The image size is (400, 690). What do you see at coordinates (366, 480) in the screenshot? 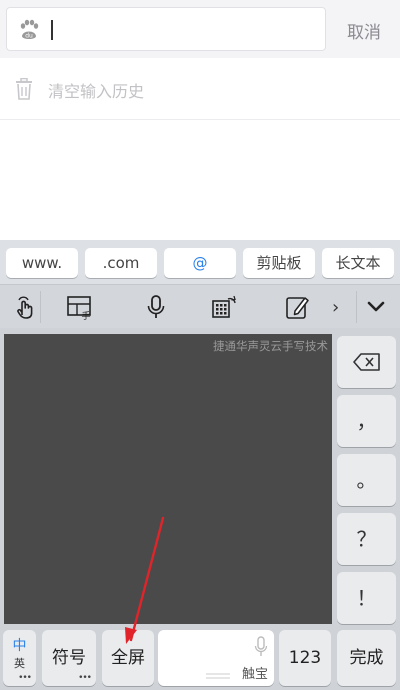
I see `period-key: 。` at bounding box center [366, 480].